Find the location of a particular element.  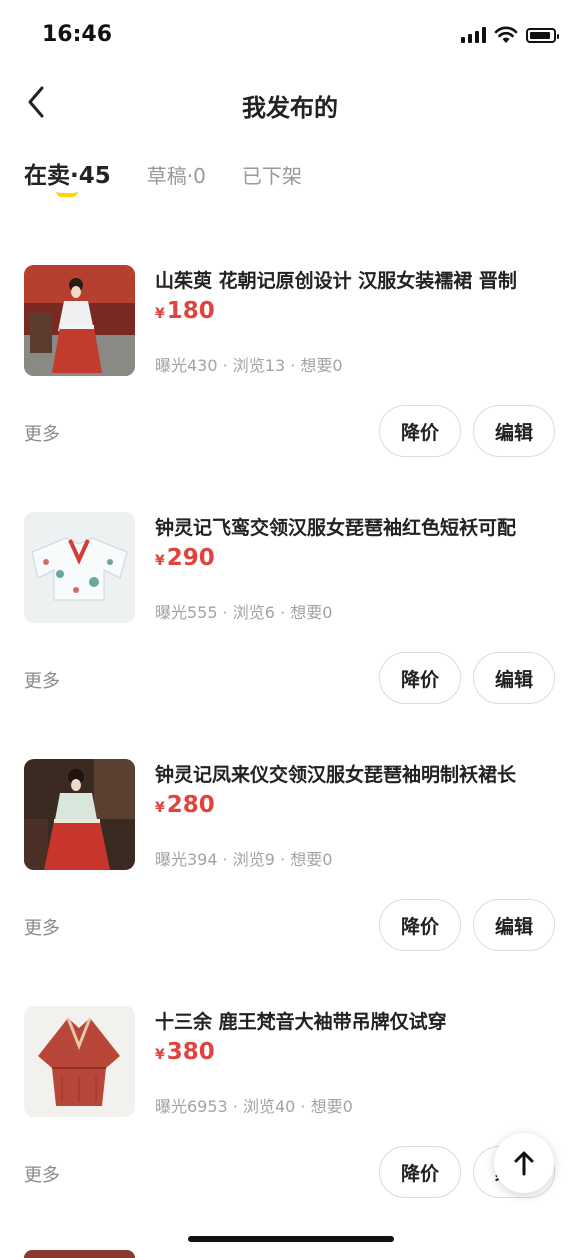

product-title: 十三余 鹿王梵音大袖带吊牌仅试穿 is located at coordinates (357, 1020).